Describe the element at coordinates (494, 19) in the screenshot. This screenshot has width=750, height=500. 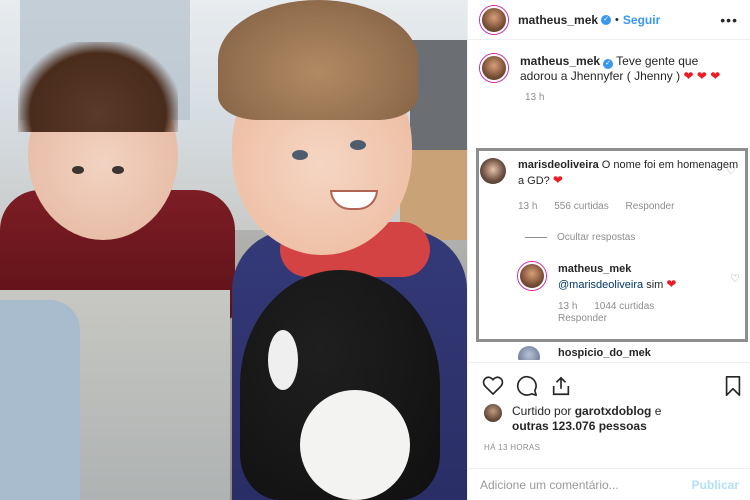
I see `author-avatar` at that location.